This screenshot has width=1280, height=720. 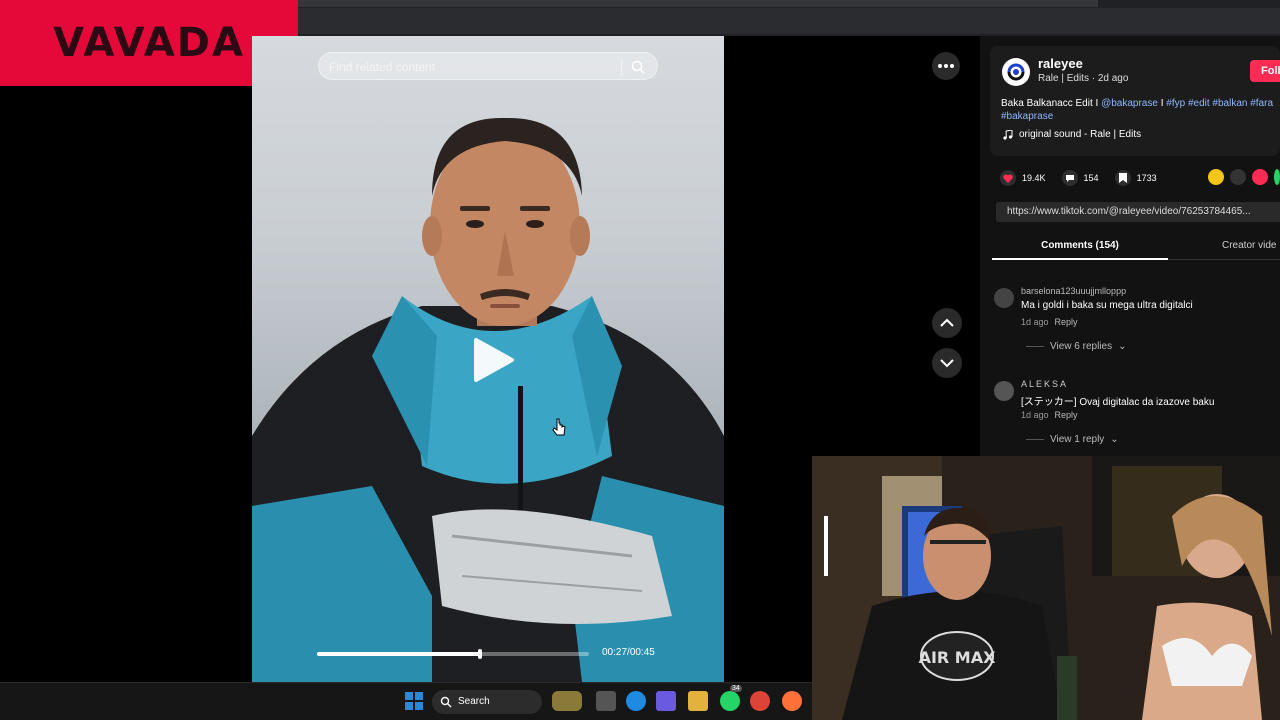 I want to click on related-content-search, so click(x=488, y=66).